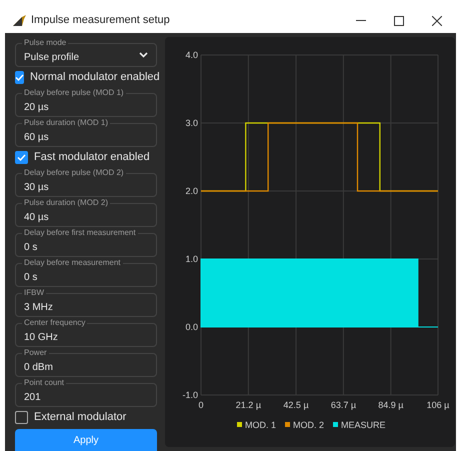 The width and height of the screenshot is (461, 451). What do you see at coordinates (45, 43) in the screenshot?
I see `field-label: Pulse mode` at bounding box center [45, 43].